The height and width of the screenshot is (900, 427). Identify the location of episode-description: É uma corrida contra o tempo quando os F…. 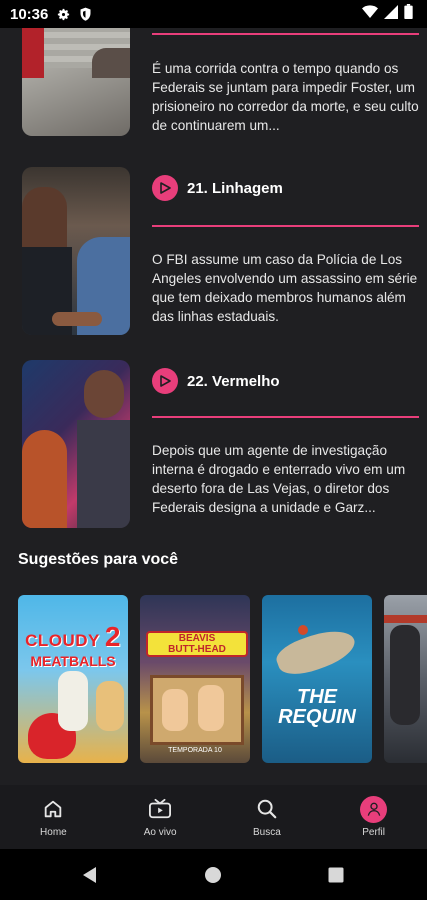
(285, 97).